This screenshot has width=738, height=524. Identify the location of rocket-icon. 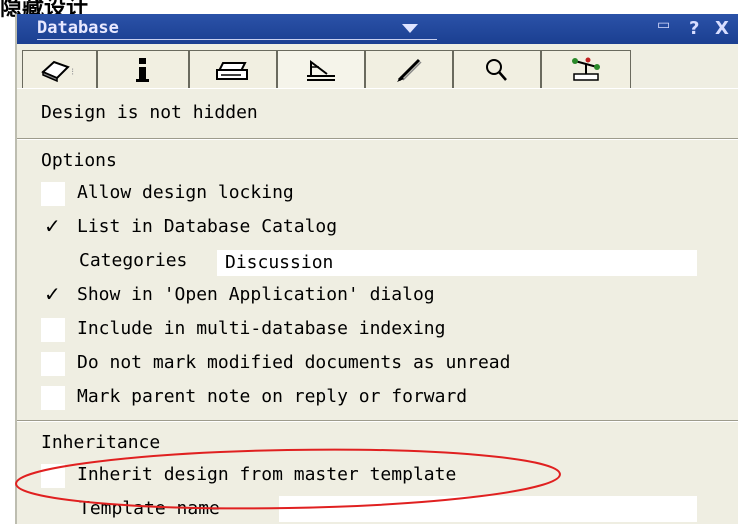
(409, 70).